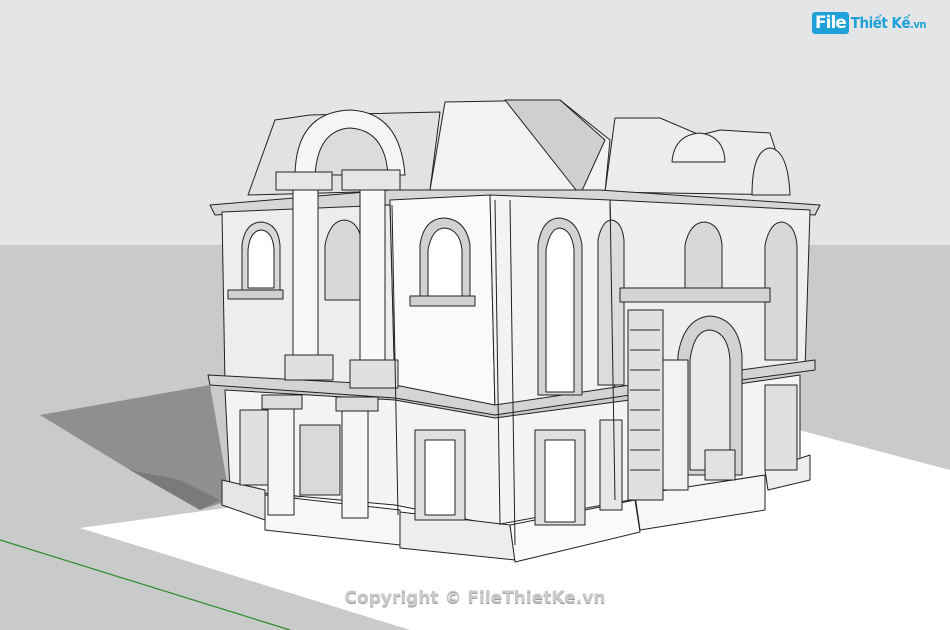 The image size is (950, 630). I want to click on site-logo: File Thiết Kế.vn, so click(869, 23).